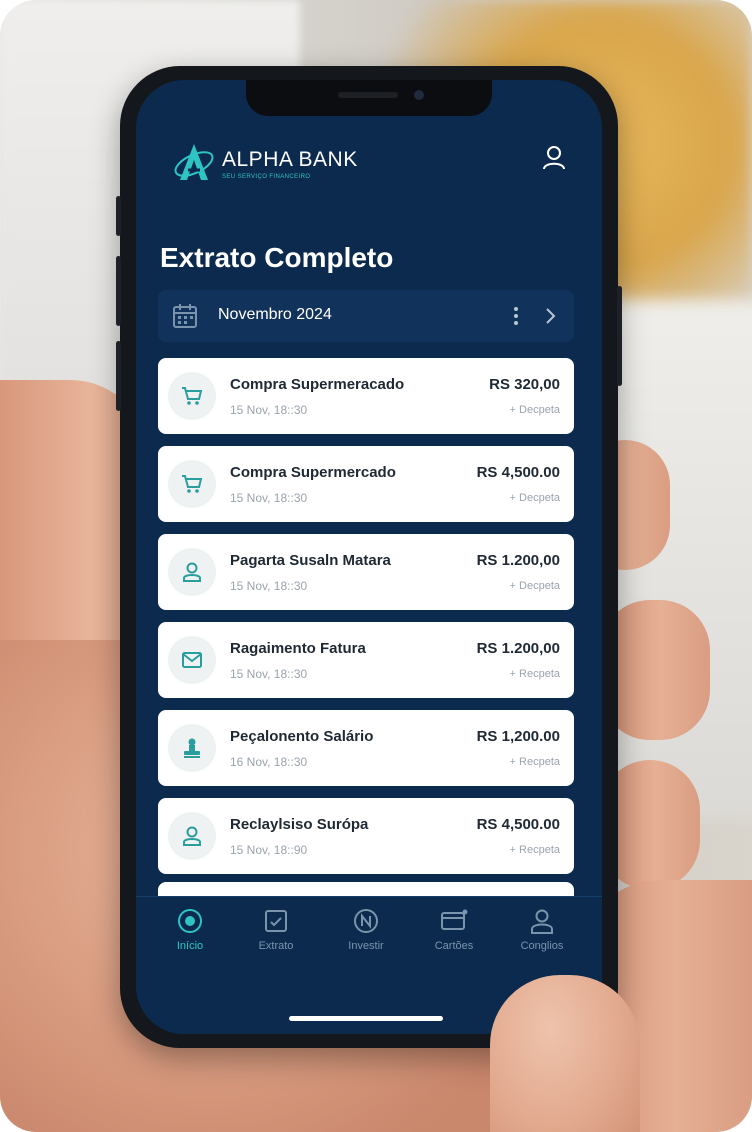 The width and height of the screenshot is (752, 1132). What do you see at coordinates (276, 921) in the screenshot?
I see `statement-icon` at bounding box center [276, 921].